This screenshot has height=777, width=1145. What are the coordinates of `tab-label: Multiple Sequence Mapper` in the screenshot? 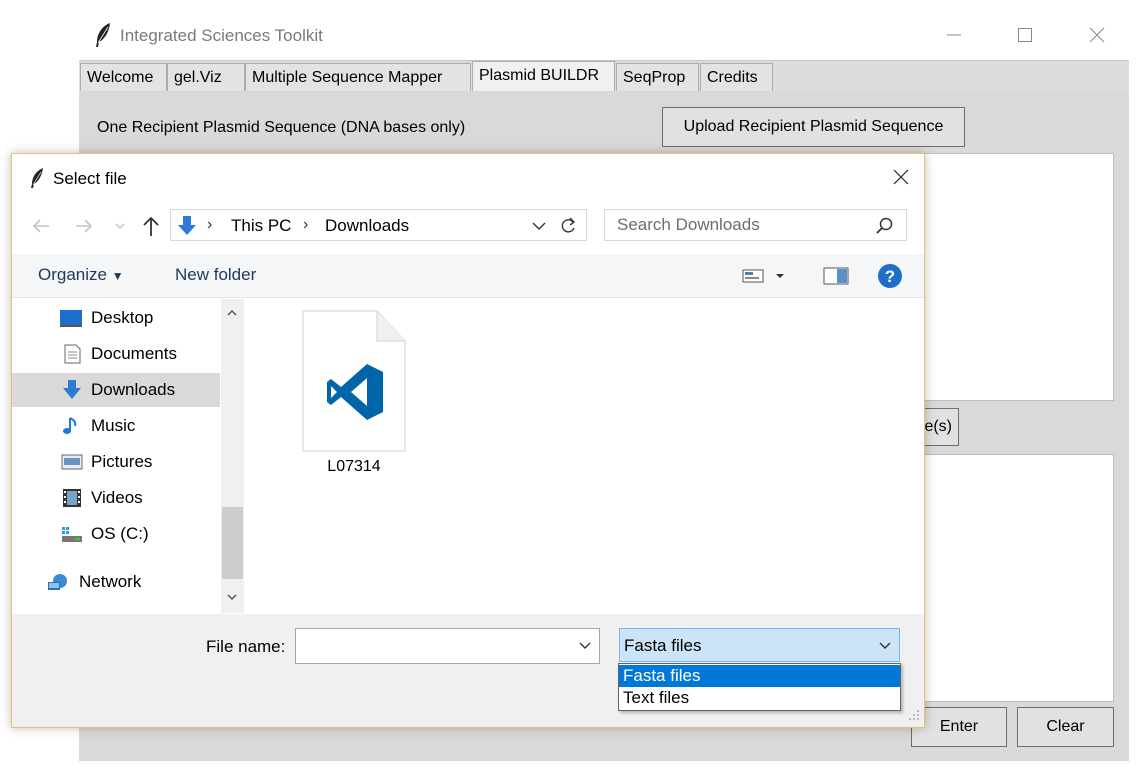 It's located at (347, 77).